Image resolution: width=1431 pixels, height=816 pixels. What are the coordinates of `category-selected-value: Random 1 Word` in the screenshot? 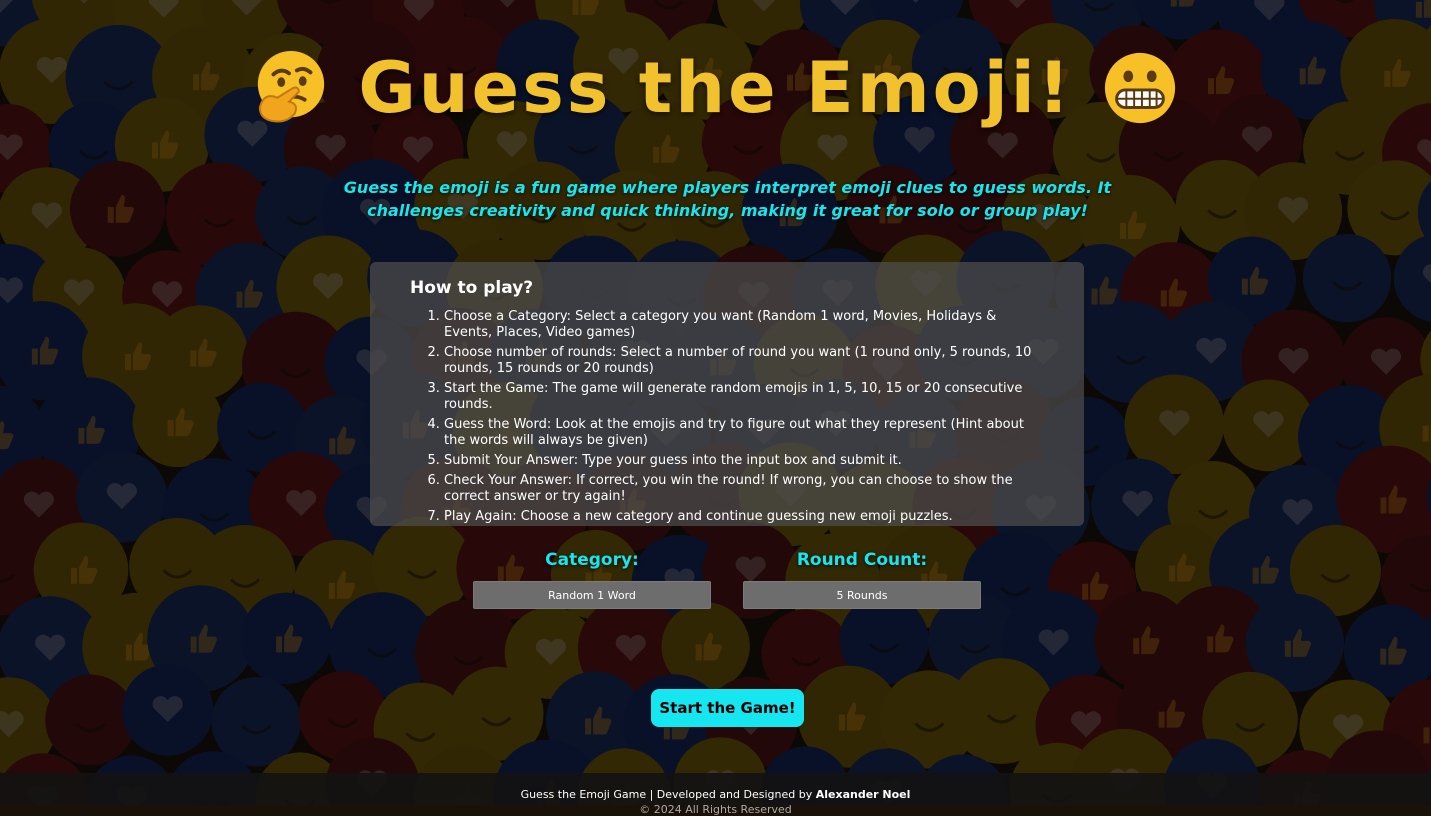 It's located at (592, 595).